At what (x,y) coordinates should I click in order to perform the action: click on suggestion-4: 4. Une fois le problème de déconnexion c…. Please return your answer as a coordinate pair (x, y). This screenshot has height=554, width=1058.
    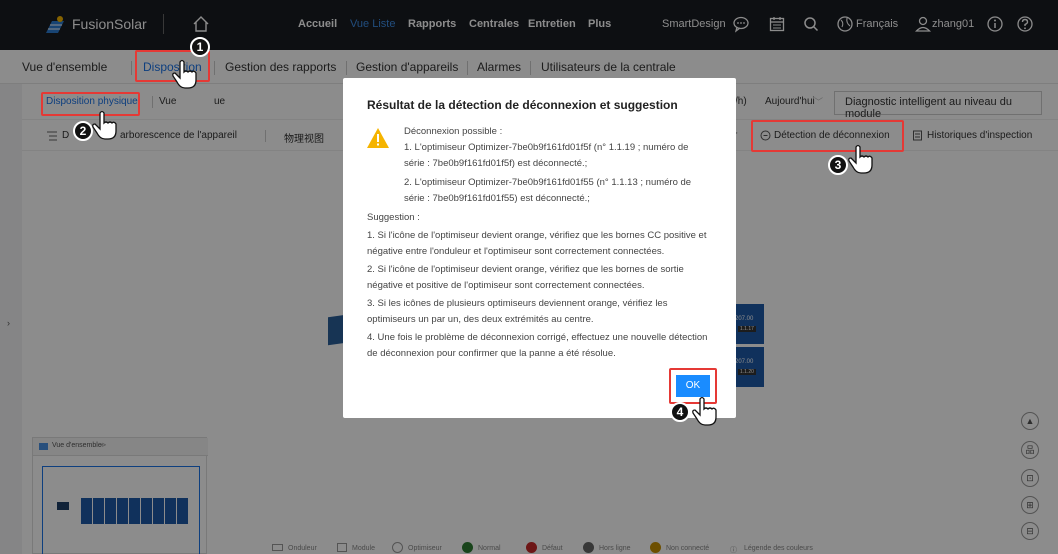
    Looking at the image, I should click on (537, 345).